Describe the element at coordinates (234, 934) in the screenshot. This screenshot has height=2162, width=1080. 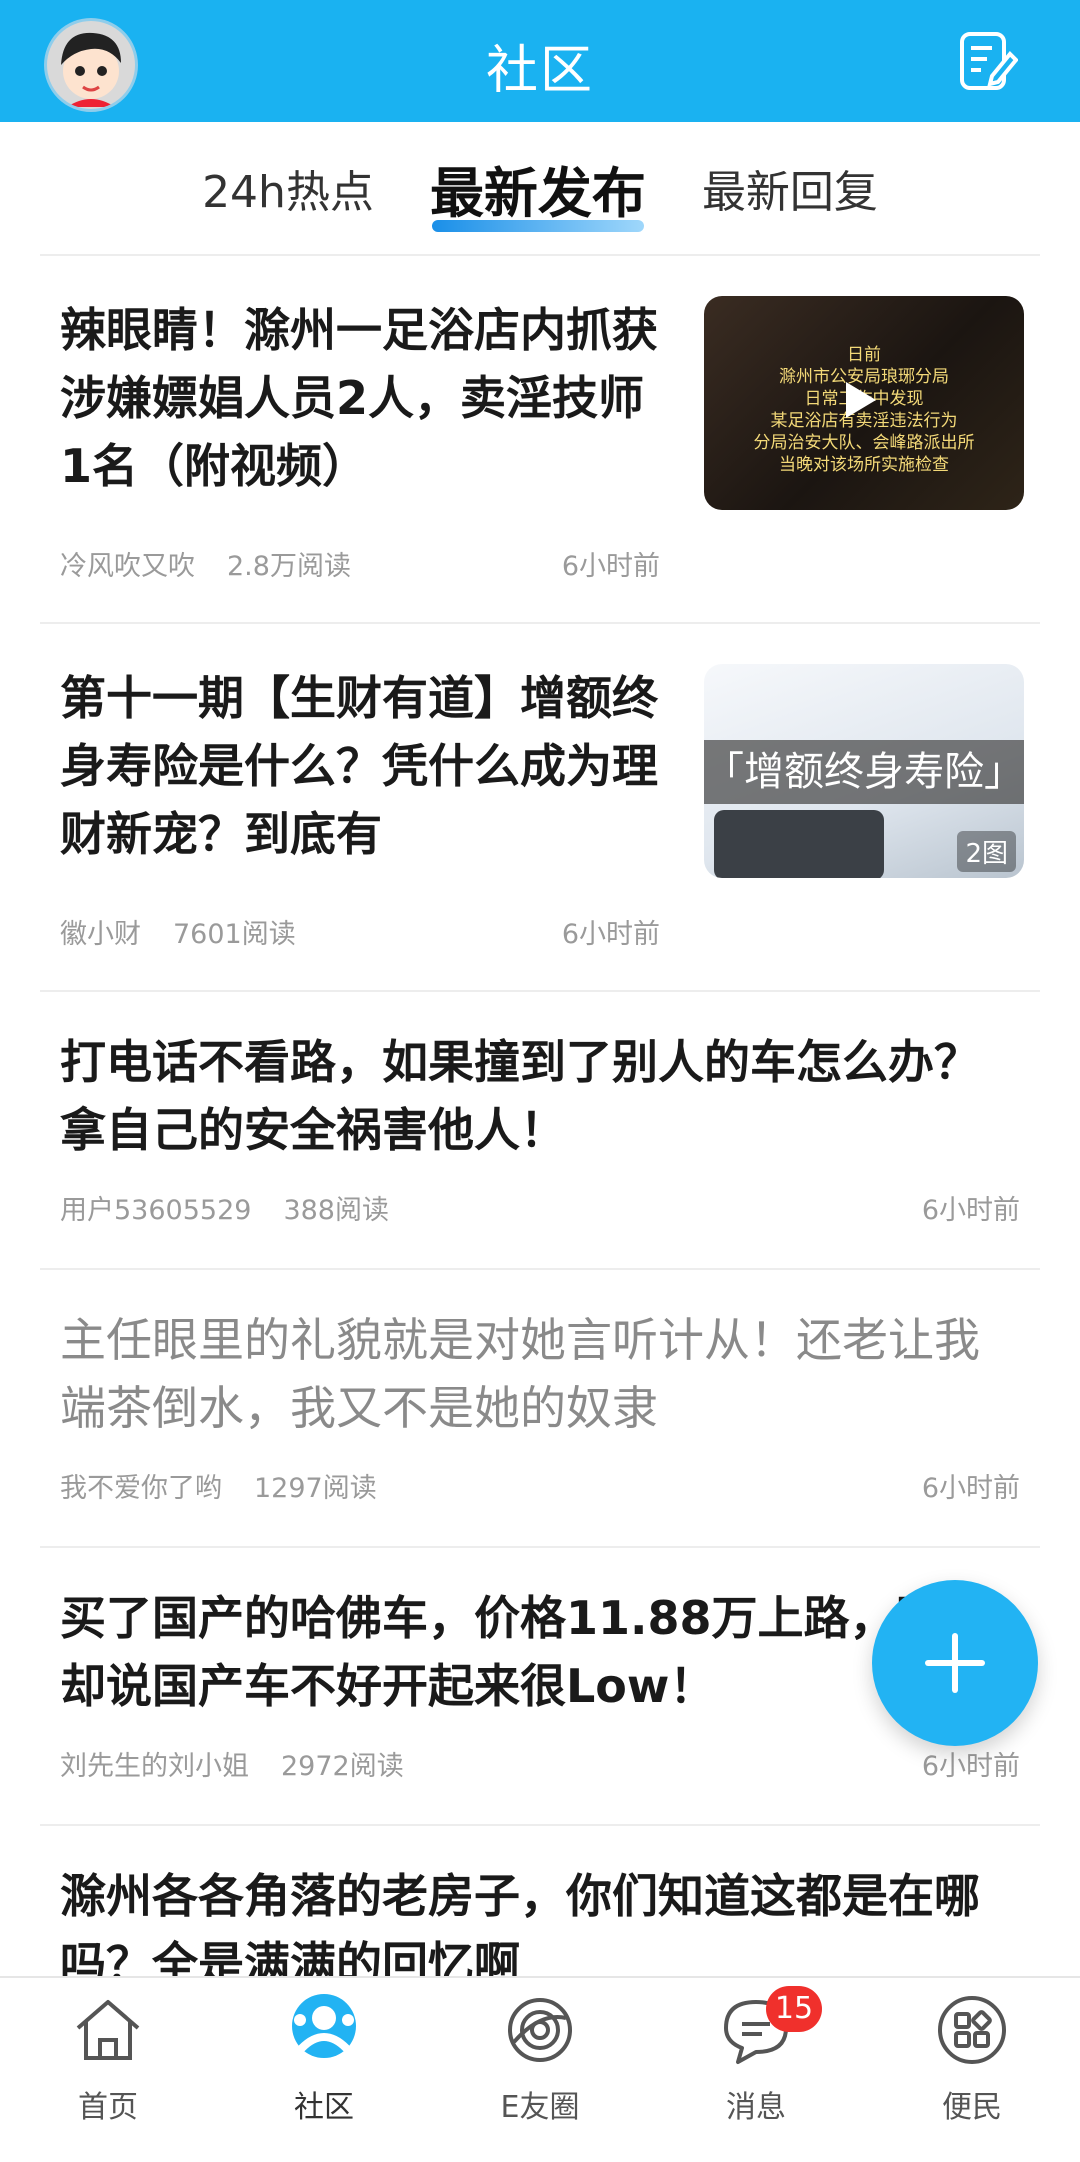
I see `post-reads: 7601阅读` at that location.